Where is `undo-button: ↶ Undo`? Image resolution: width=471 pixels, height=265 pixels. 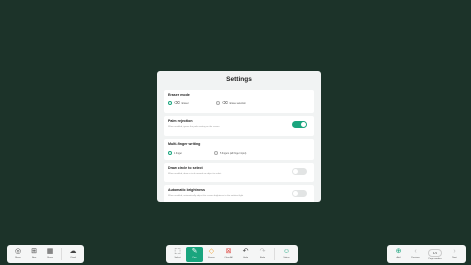
undo-button: ↶ Undo is located at coordinates (245, 254).